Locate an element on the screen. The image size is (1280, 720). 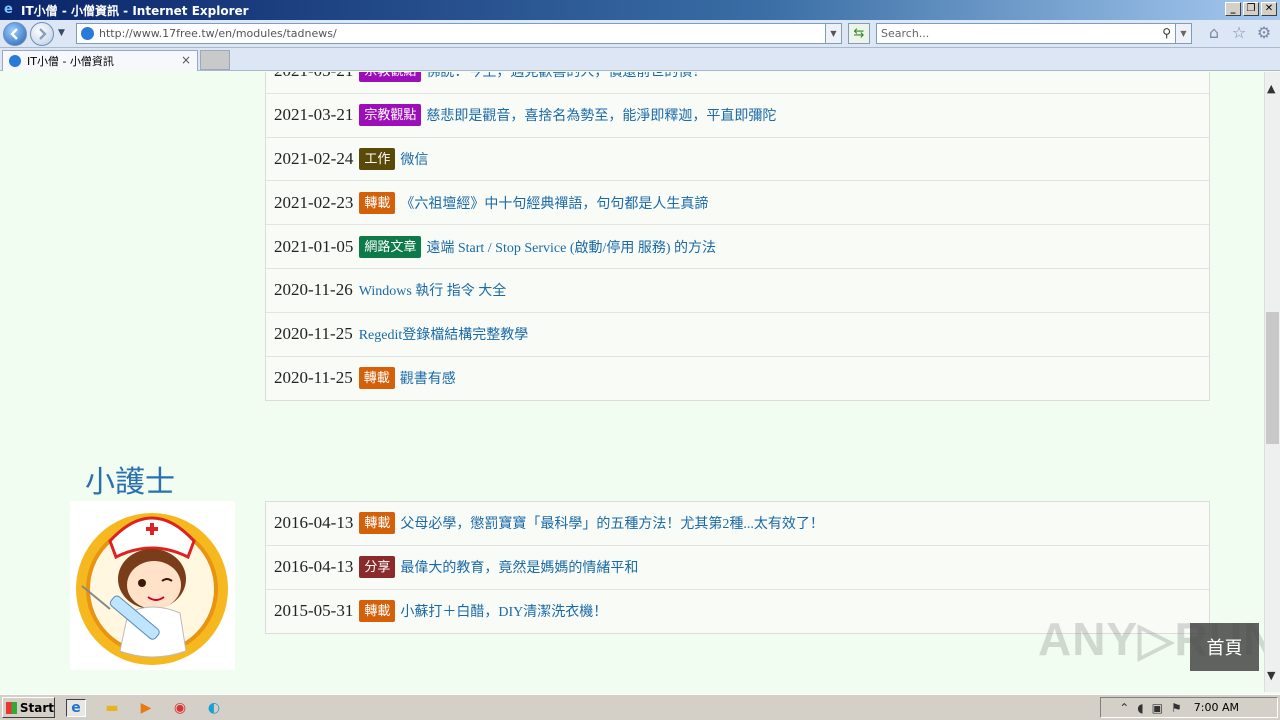
start-label: Start is located at coordinates (36, 707).